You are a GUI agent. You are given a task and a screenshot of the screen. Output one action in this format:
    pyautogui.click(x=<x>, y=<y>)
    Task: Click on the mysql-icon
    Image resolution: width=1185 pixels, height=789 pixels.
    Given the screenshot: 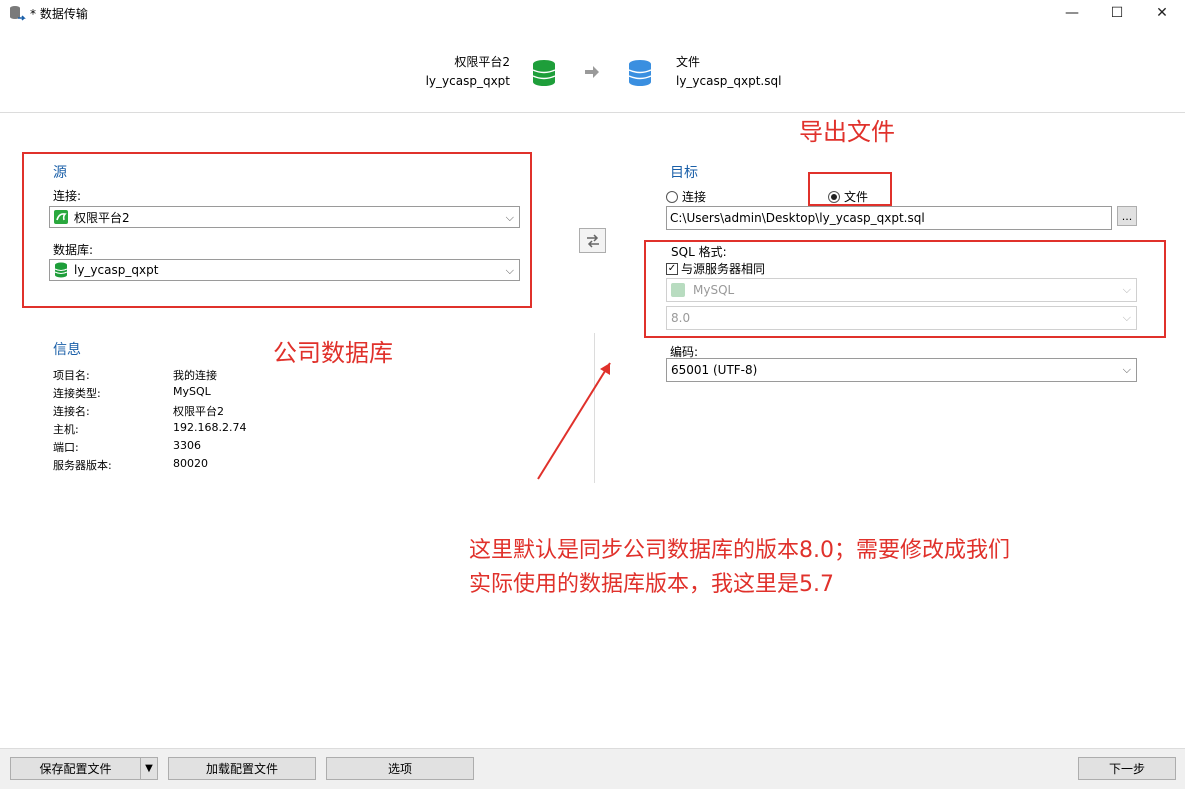 What is the action you would take?
    pyautogui.click(x=678, y=290)
    